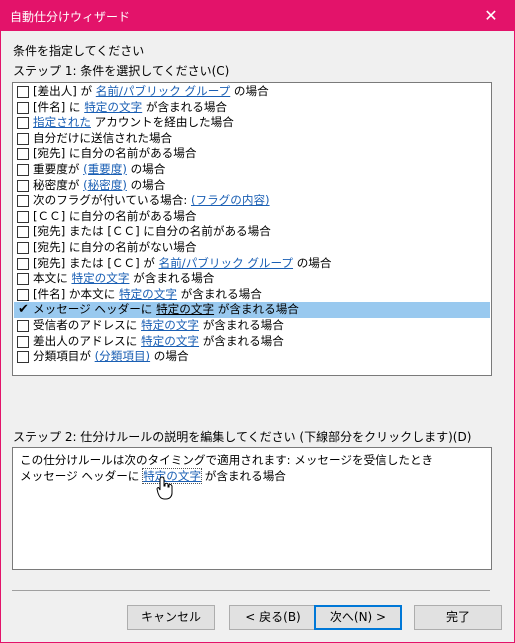 Image resolution: width=515 pixels, height=643 pixels. What do you see at coordinates (230, 200) in the screenshot?
I see `condition-link: (フラグの内容)` at bounding box center [230, 200].